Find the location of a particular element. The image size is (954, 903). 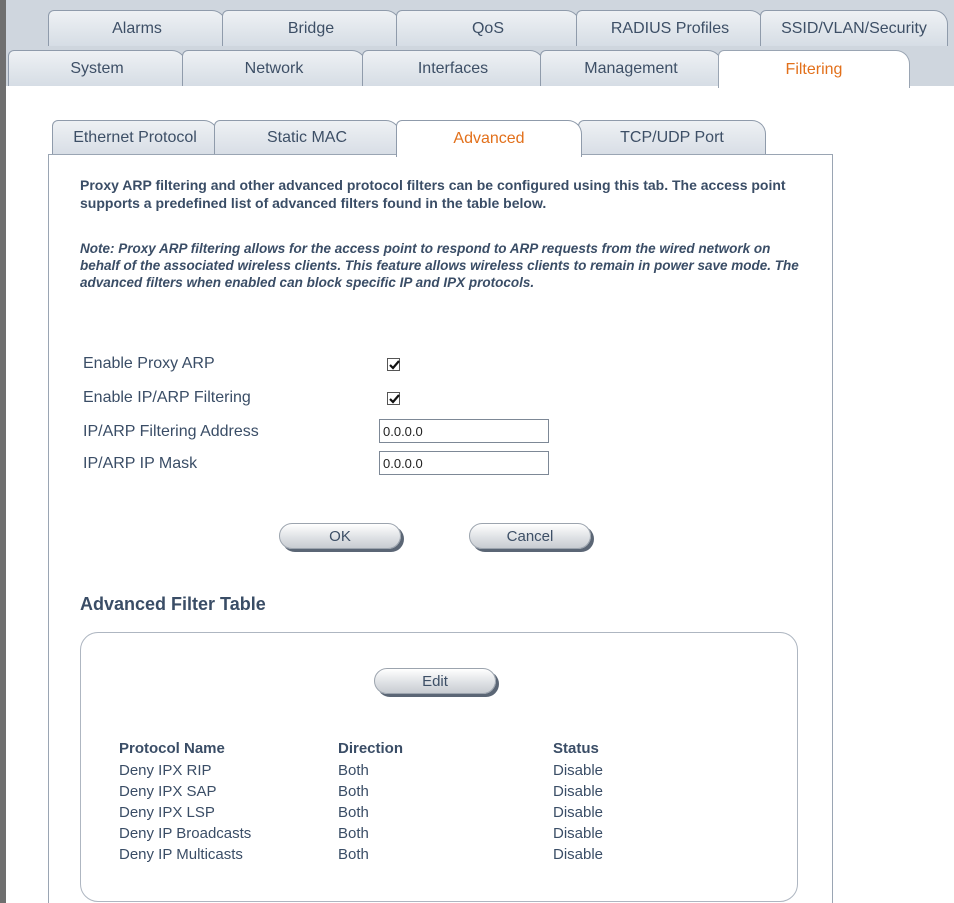

tab-network: Network is located at coordinates (274, 68).